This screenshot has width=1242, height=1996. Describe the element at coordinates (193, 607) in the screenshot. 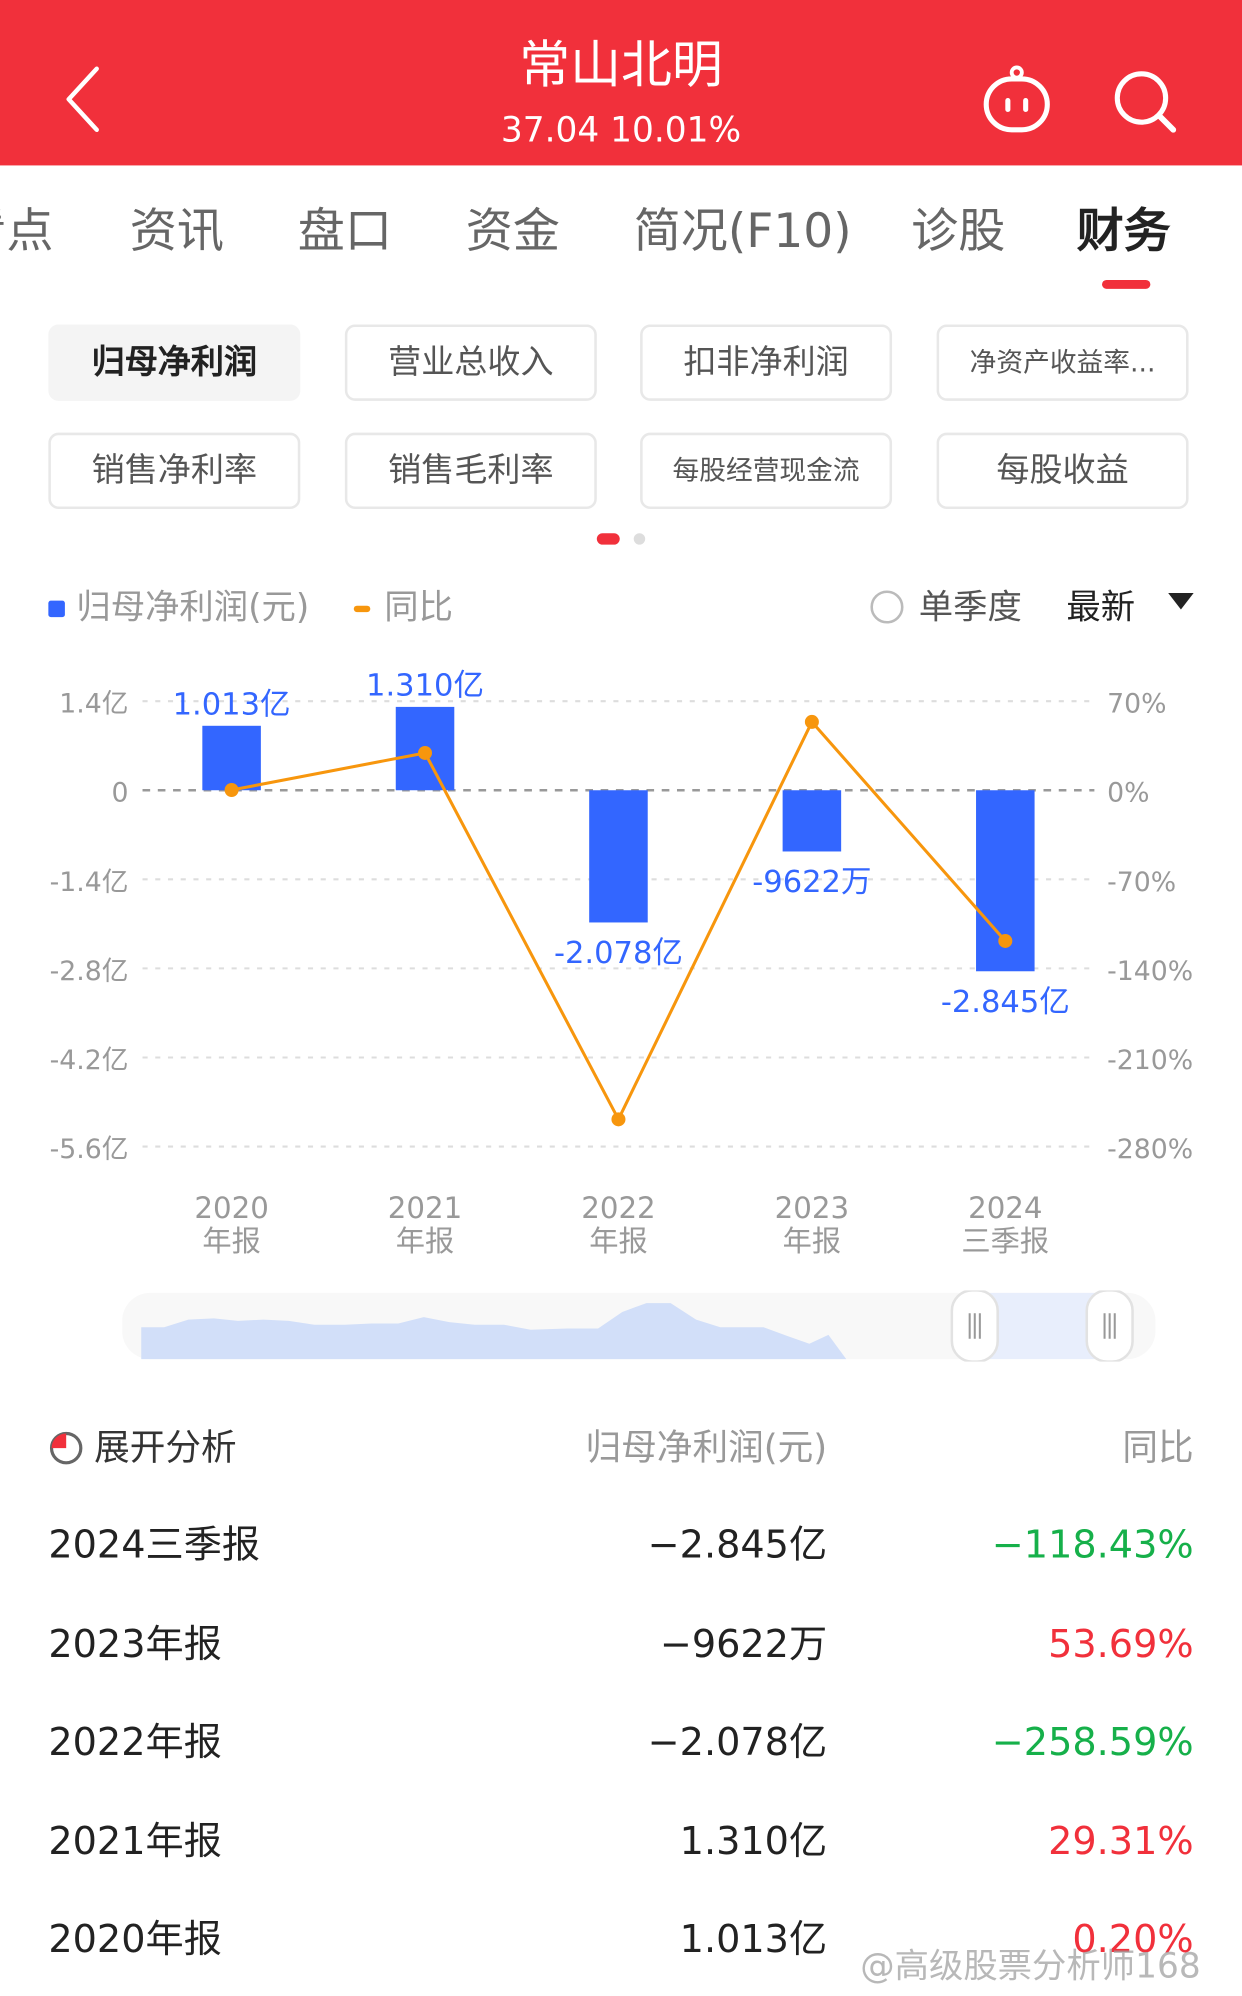

I see `bar-legend-label: 归母净利润(元)` at that location.